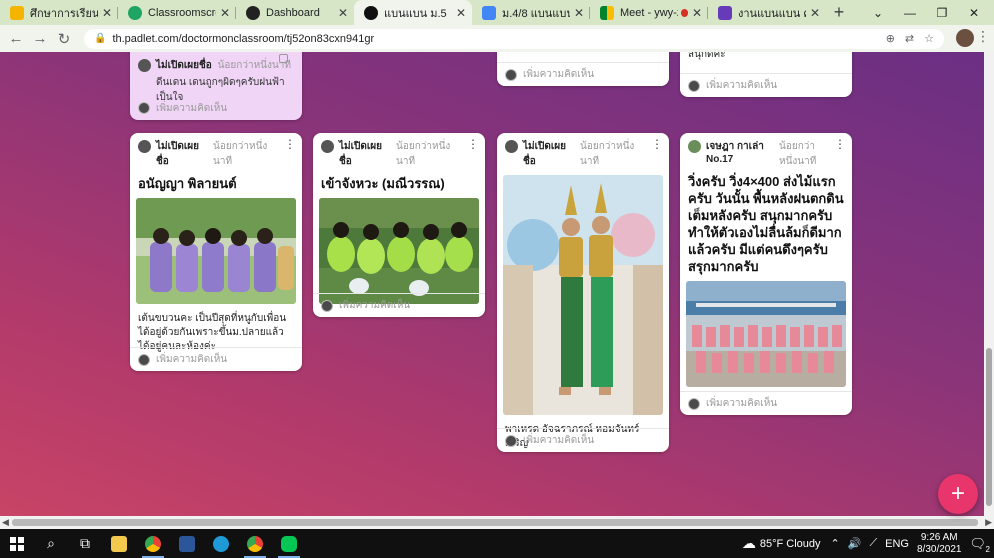  I want to click on browser-tab: Classroomscreen ✕, so click(177, 12).